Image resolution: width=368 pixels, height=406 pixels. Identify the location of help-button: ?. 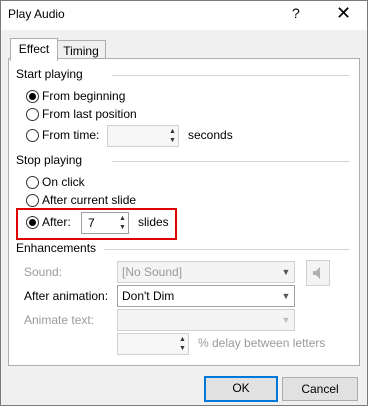
(296, 13).